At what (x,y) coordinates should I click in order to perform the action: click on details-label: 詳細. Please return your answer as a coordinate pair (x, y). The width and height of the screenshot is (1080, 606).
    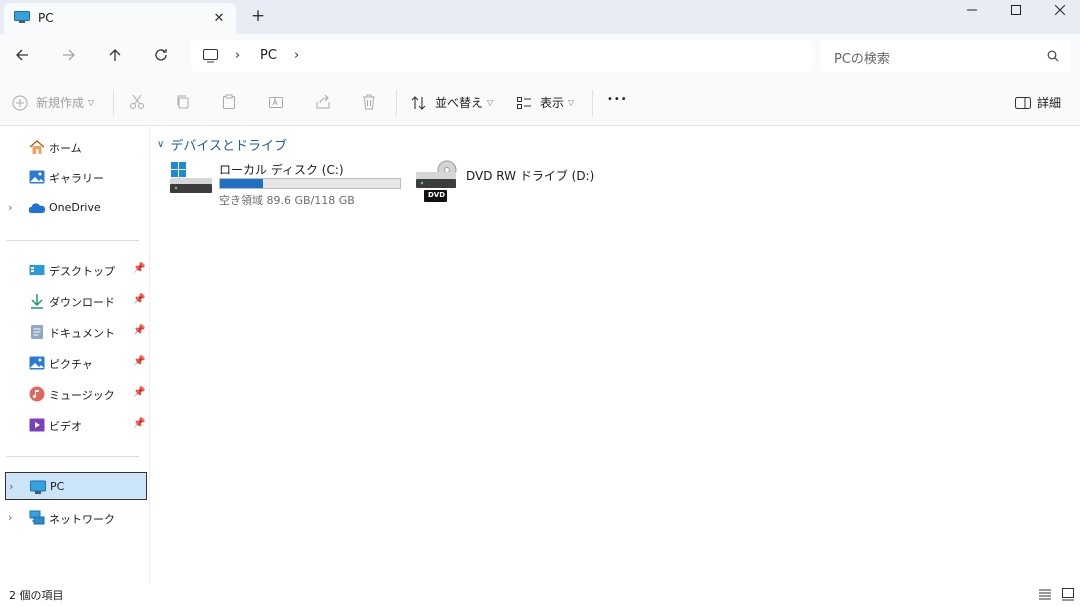
    Looking at the image, I should click on (1049, 103).